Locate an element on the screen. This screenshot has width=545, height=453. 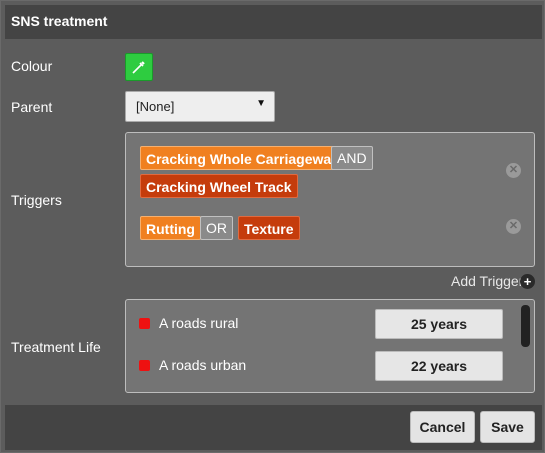
trigger-operator: OR is located at coordinates (216, 228).